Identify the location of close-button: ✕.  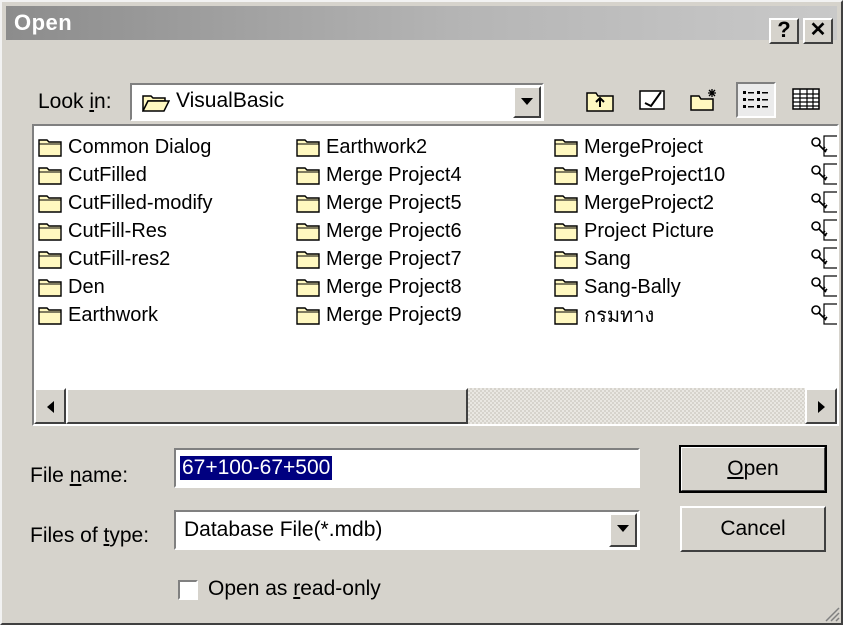
(818, 31).